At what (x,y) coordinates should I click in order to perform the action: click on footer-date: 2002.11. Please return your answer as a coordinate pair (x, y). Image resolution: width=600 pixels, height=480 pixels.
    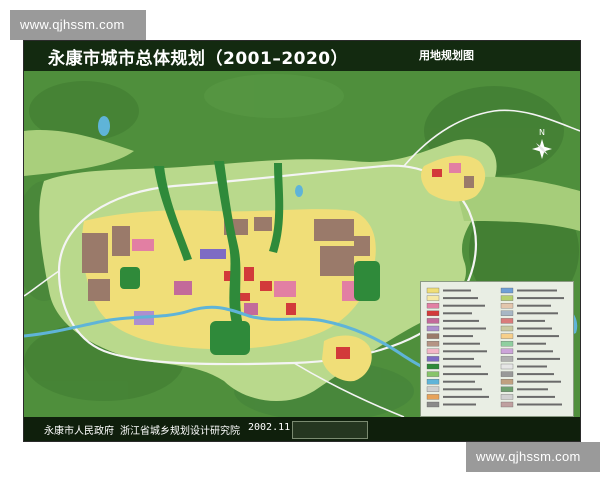
    Looking at the image, I should click on (269, 427).